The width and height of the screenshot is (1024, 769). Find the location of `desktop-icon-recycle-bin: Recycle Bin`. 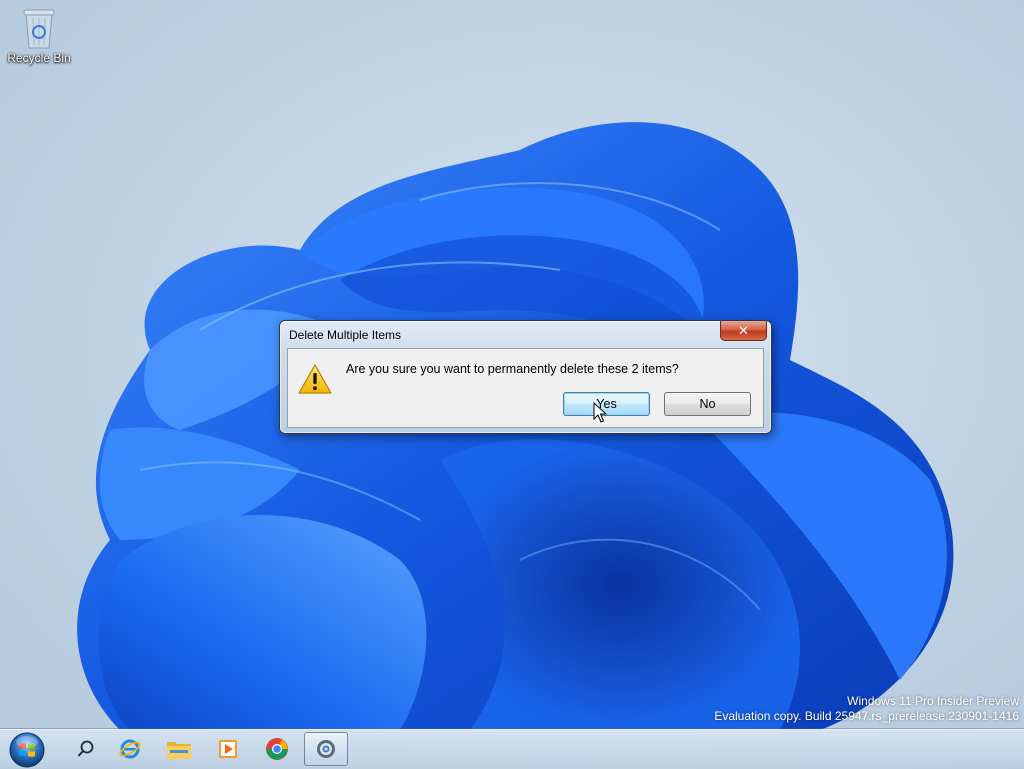

desktop-icon-recycle-bin: Recycle Bin is located at coordinates (39, 35).